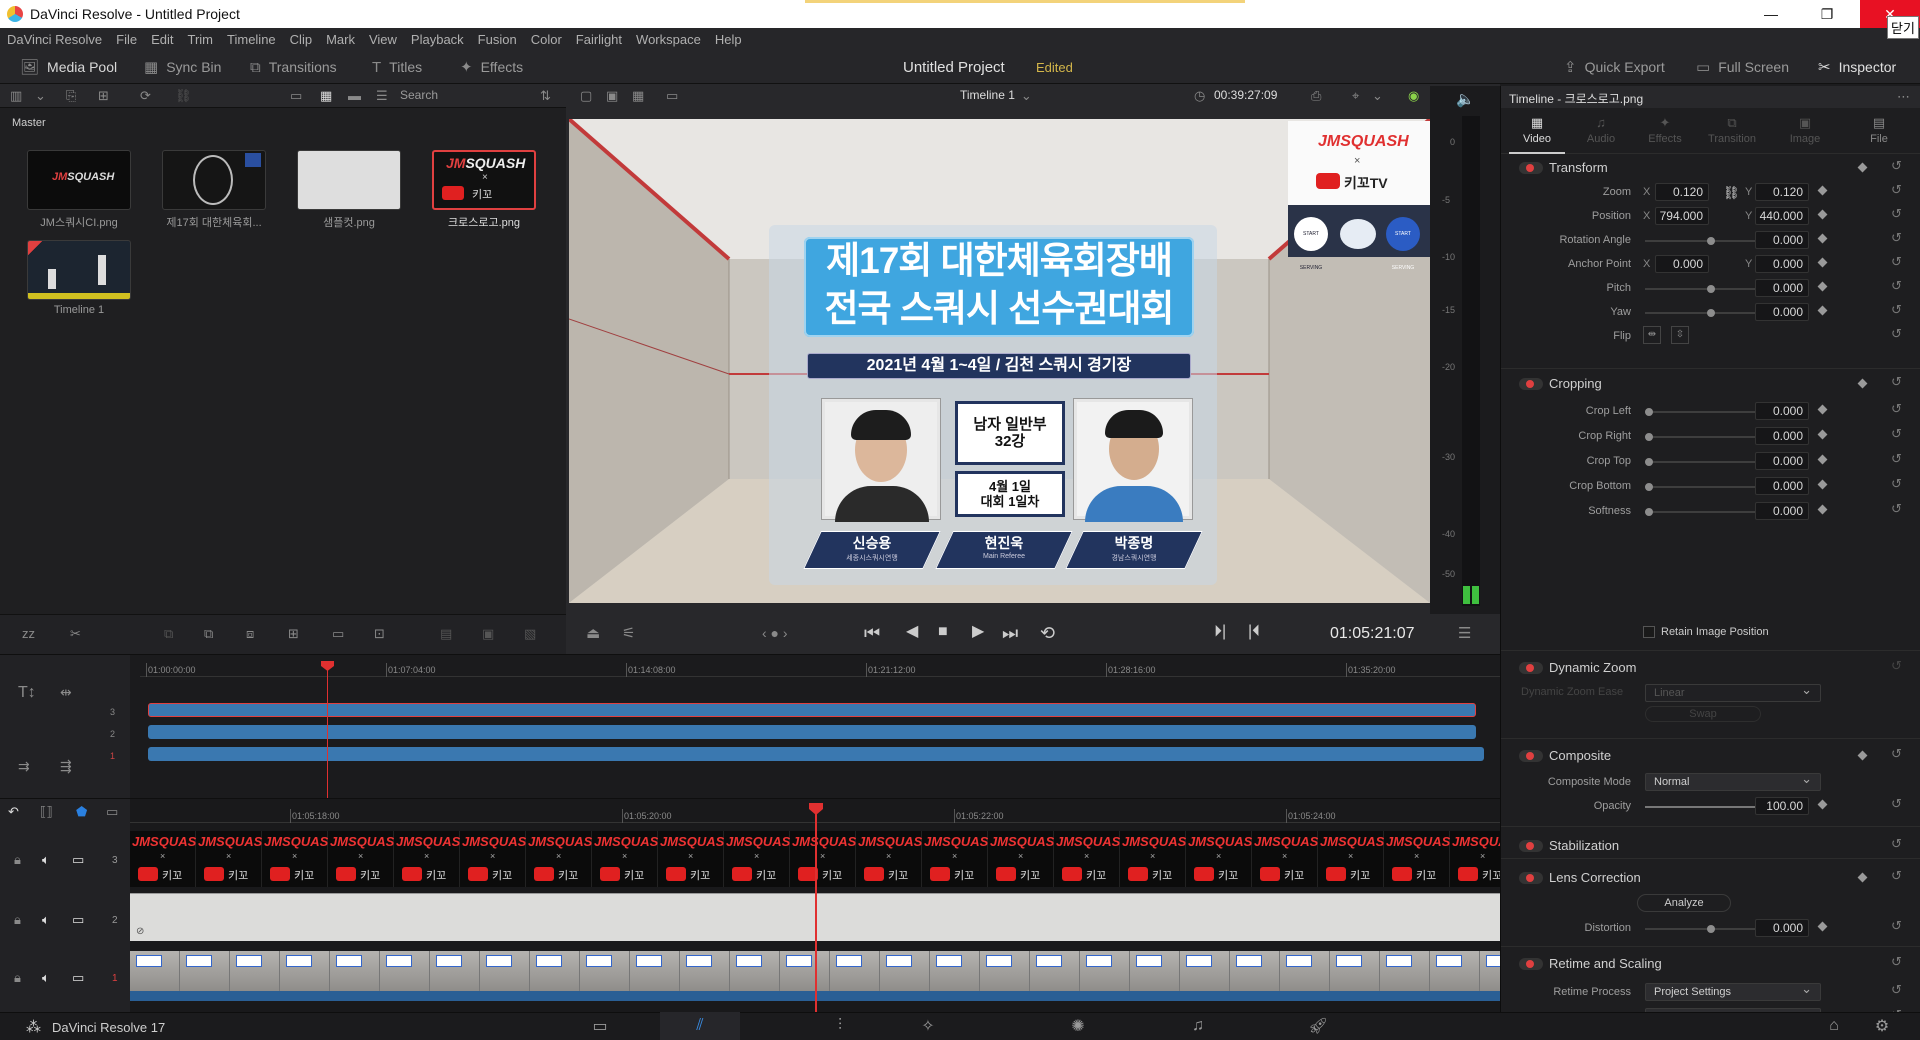  What do you see at coordinates (1903, 96) in the screenshot?
I see `more-options-icon: ⋯` at bounding box center [1903, 96].